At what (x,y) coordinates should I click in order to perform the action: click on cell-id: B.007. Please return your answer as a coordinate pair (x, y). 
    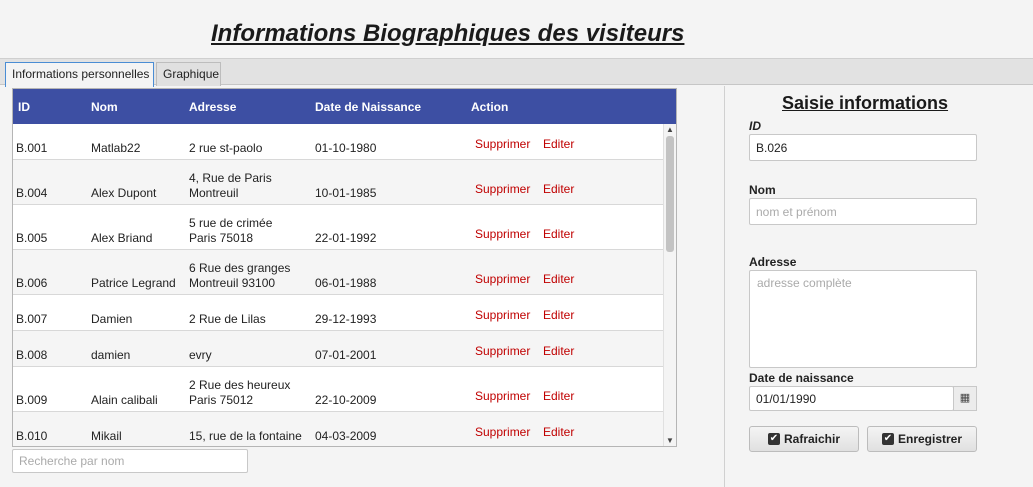
    Looking at the image, I should click on (32, 319).